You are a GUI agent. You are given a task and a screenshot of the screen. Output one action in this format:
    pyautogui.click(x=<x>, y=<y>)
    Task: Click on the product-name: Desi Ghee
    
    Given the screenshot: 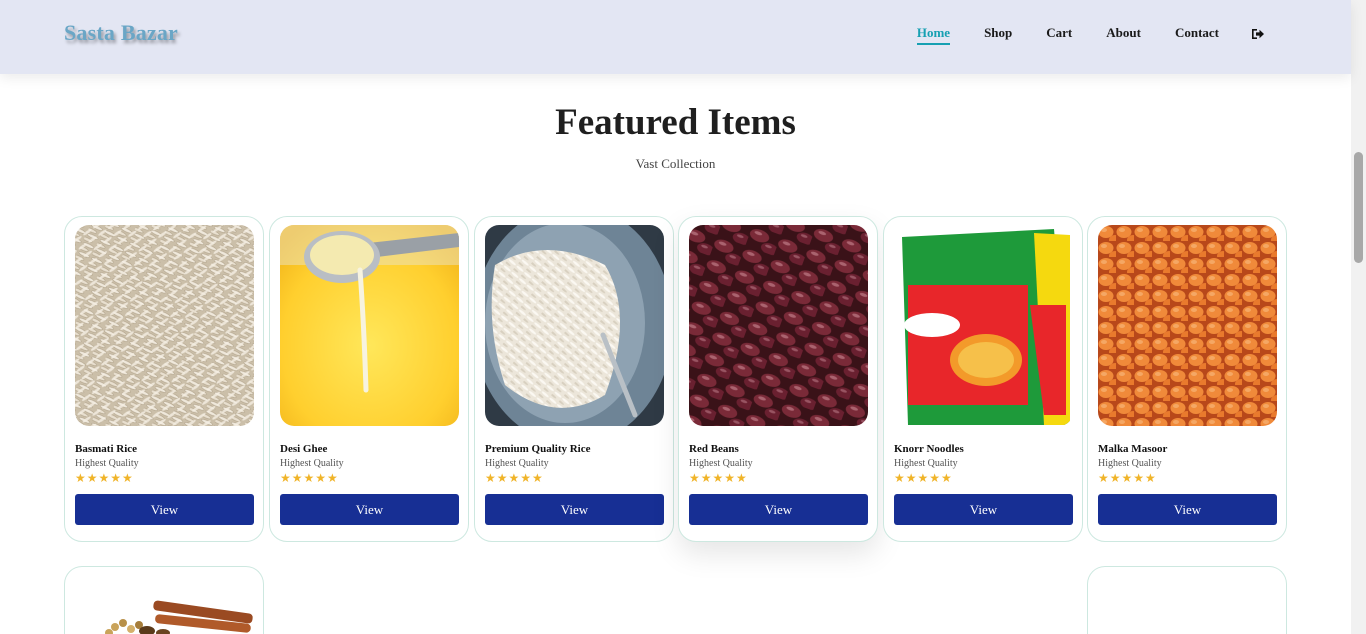 What is the action you would take?
    pyautogui.click(x=304, y=449)
    